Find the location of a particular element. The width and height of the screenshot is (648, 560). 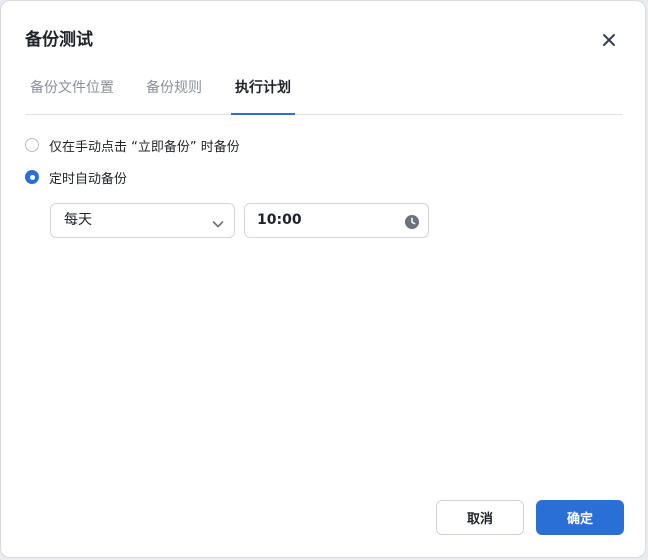

time-input: 10:00 is located at coordinates (336, 220).